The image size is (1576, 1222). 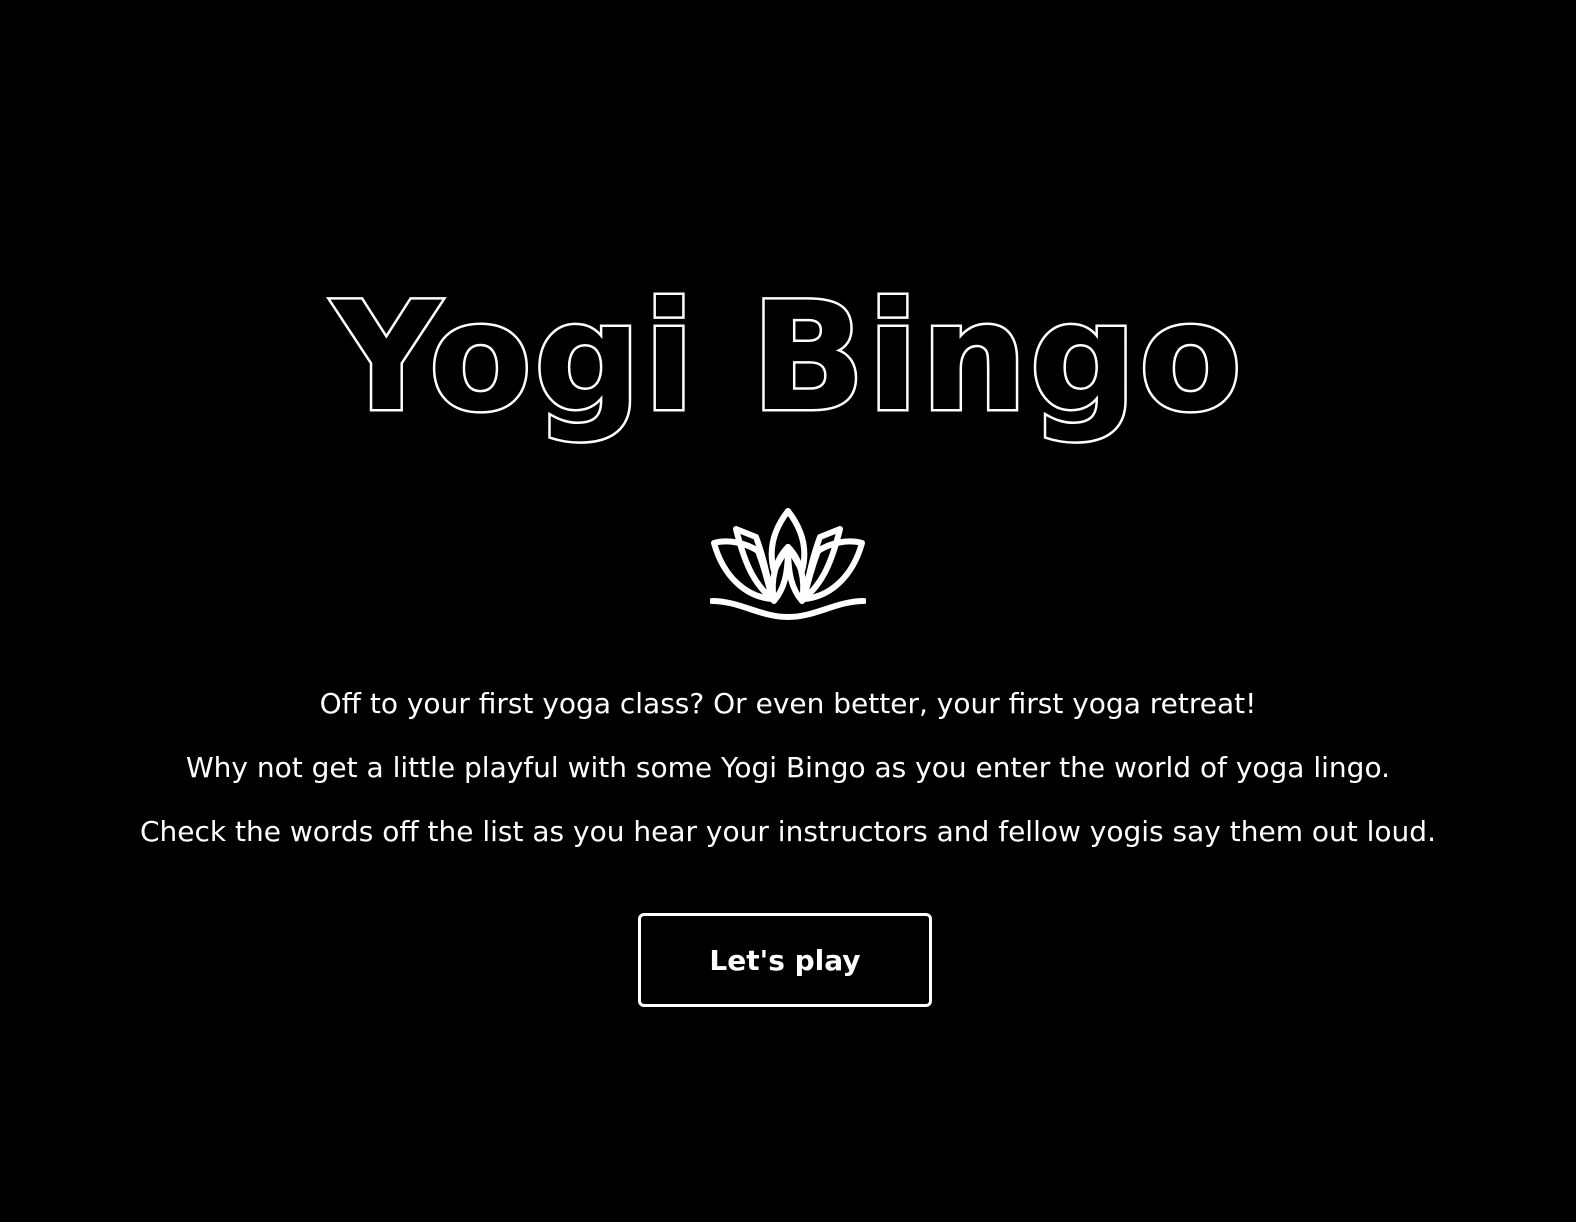 What do you see at coordinates (785, 960) in the screenshot?
I see `lets-play-button: Let's play` at bounding box center [785, 960].